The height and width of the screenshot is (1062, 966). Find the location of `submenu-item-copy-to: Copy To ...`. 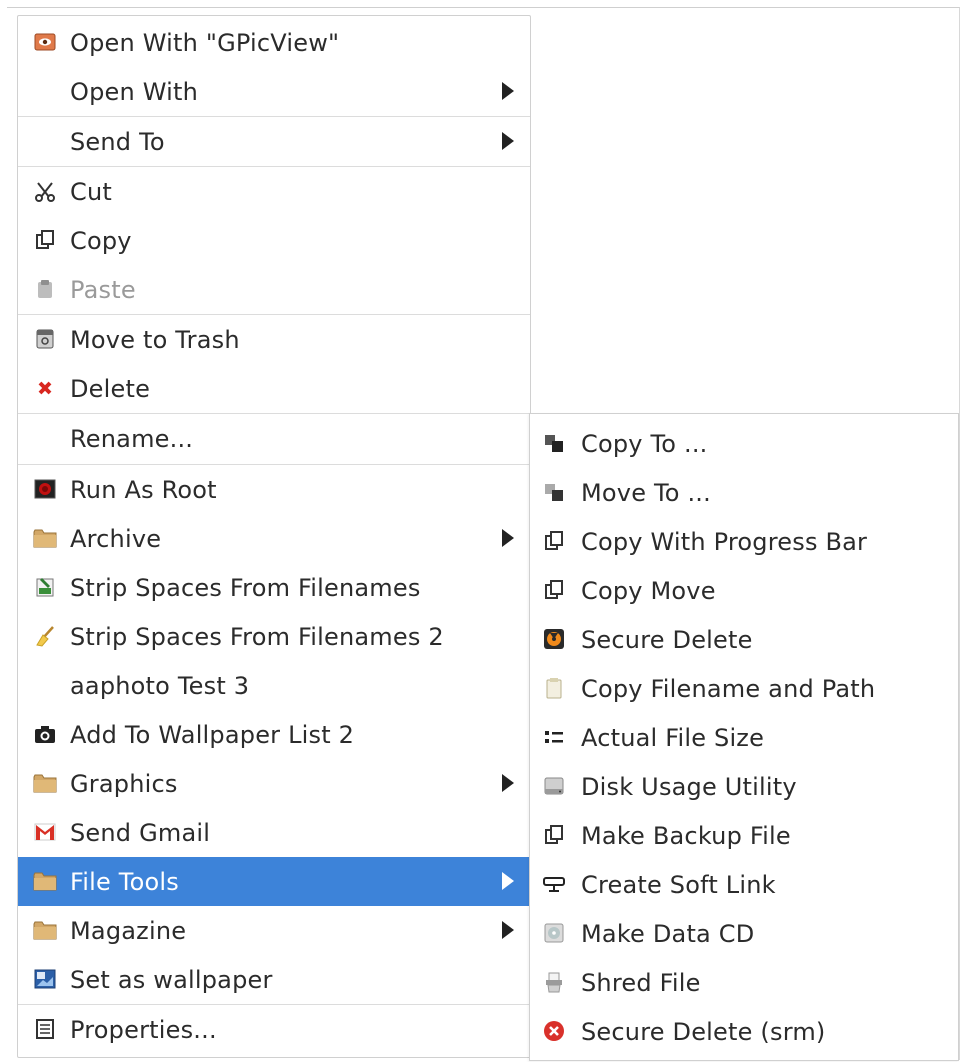

submenu-item-copy-to: Copy To ... is located at coordinates (744, 443).